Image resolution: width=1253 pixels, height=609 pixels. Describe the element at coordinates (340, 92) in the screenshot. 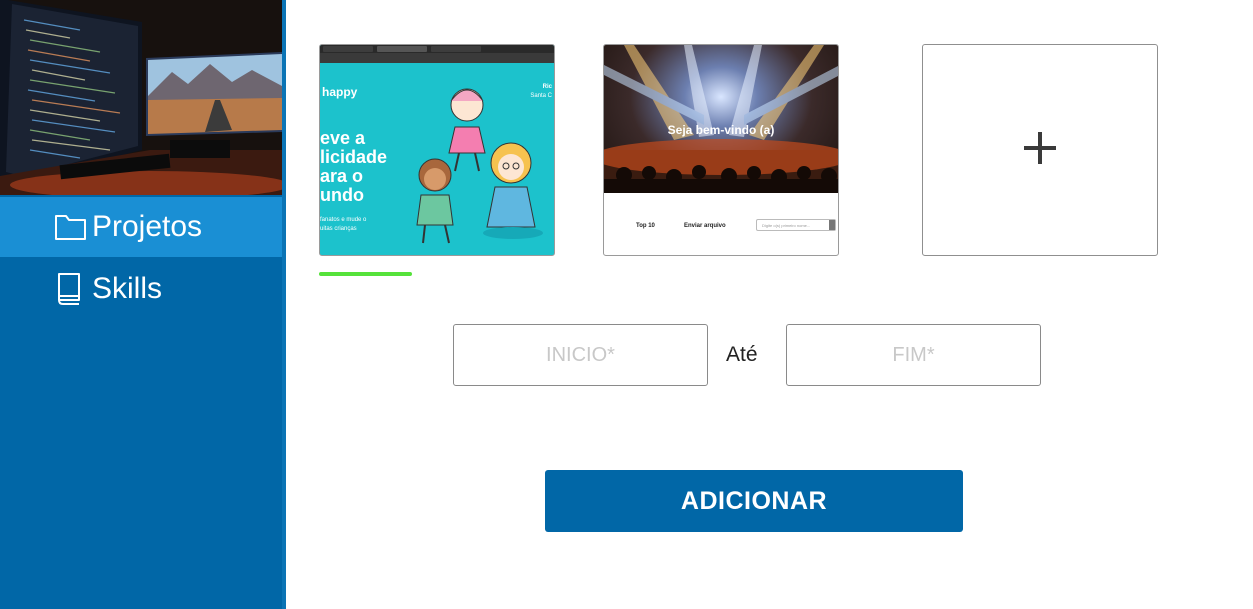

I see `project-logo: happy` at that location.